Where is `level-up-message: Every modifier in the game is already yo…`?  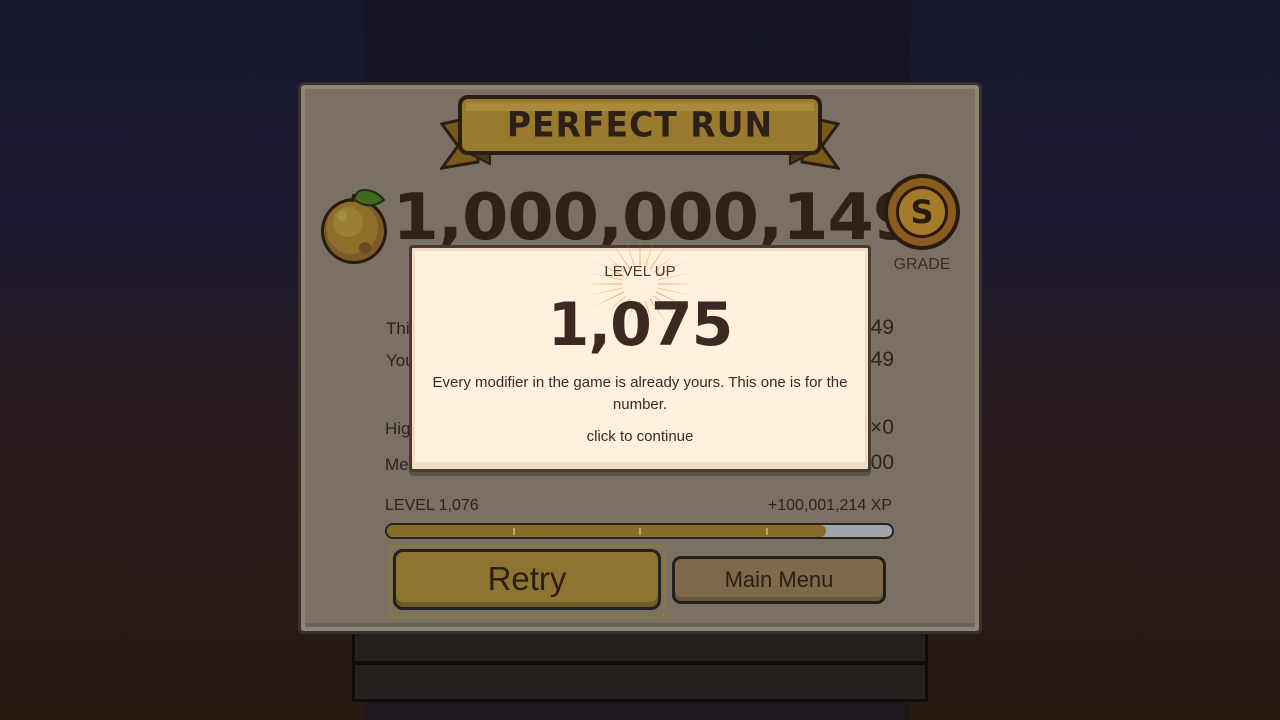 level-up-message: Every modifier in the game is already yo… is located at coordinates (640, 393).